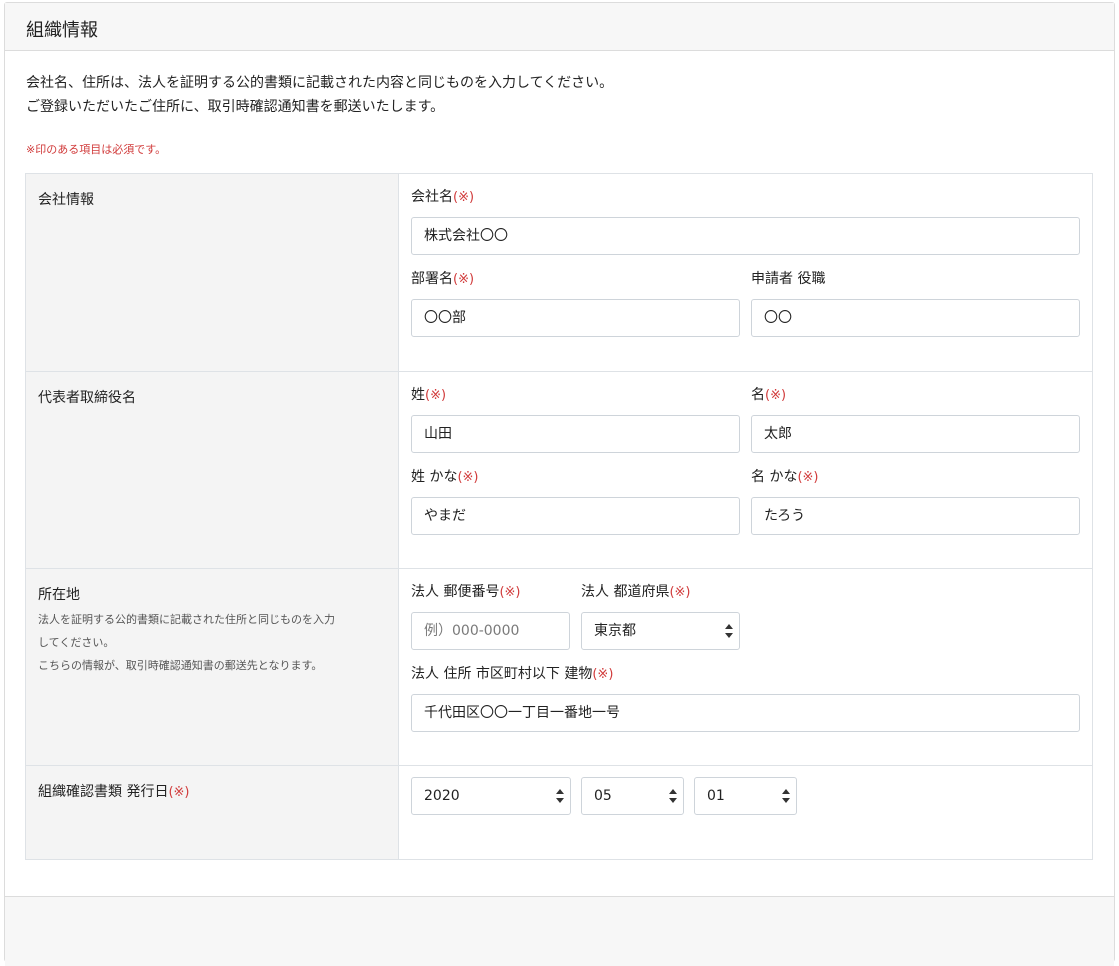 The image size is (1119, 966). What do you see at coordinates (745, 616) in the screenshot?
I see `postal-pref-row: 法人 郵便番号(※) 例）000-0000 法人 都道府県(※) 東京都` at bounding box center [745, 616].